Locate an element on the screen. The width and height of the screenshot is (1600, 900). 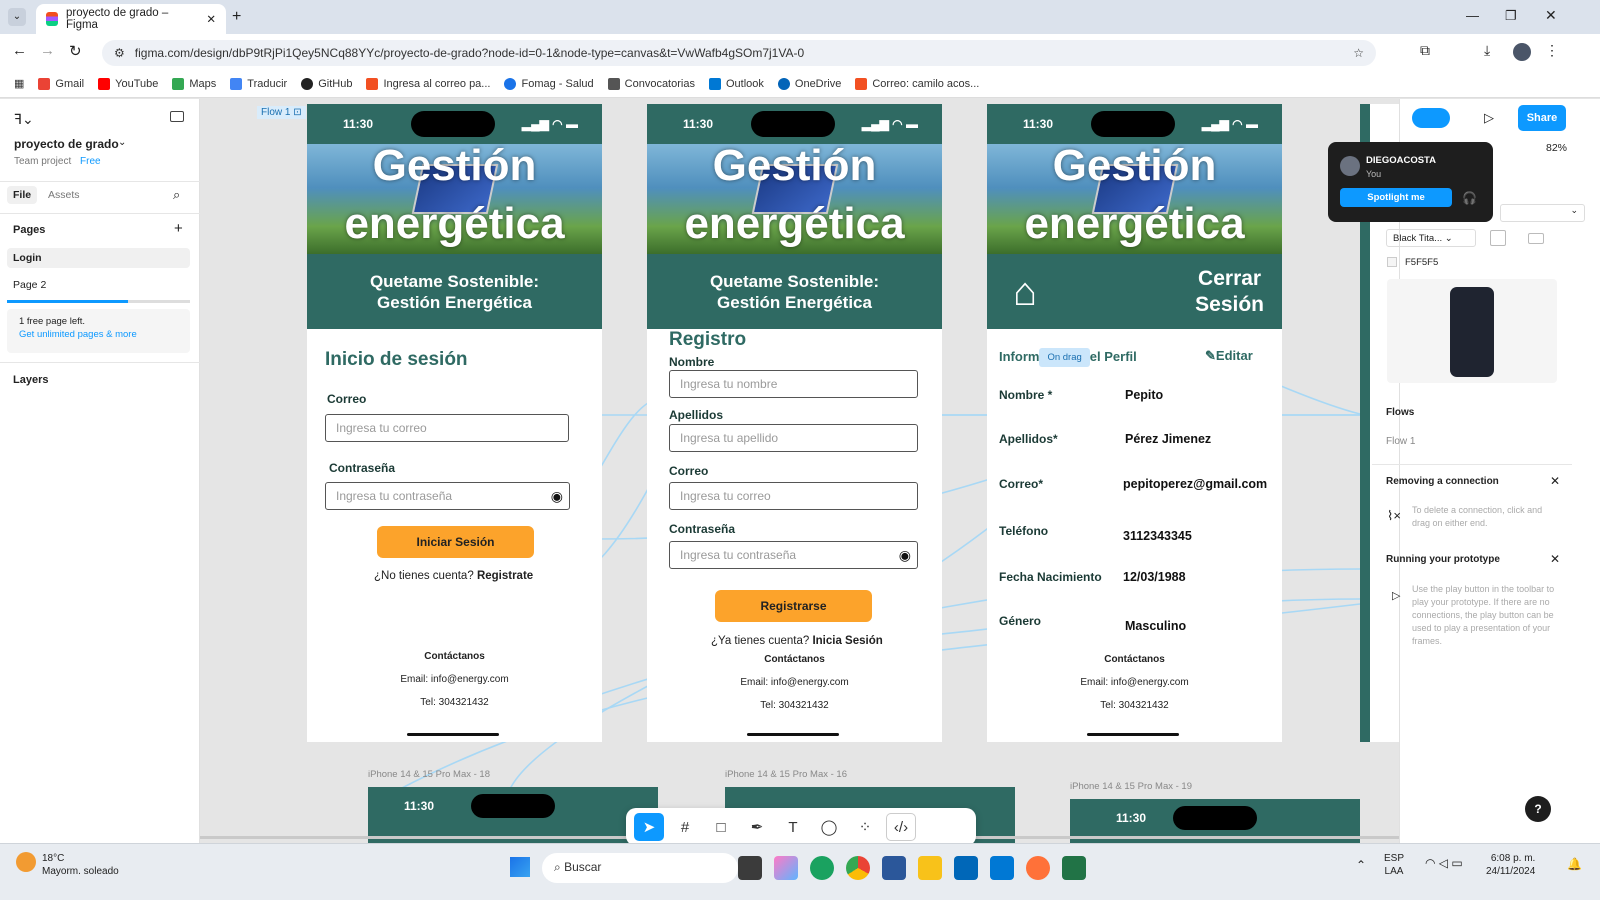
bookmark-youtube: YouTube is located at coordinates (128, 83).